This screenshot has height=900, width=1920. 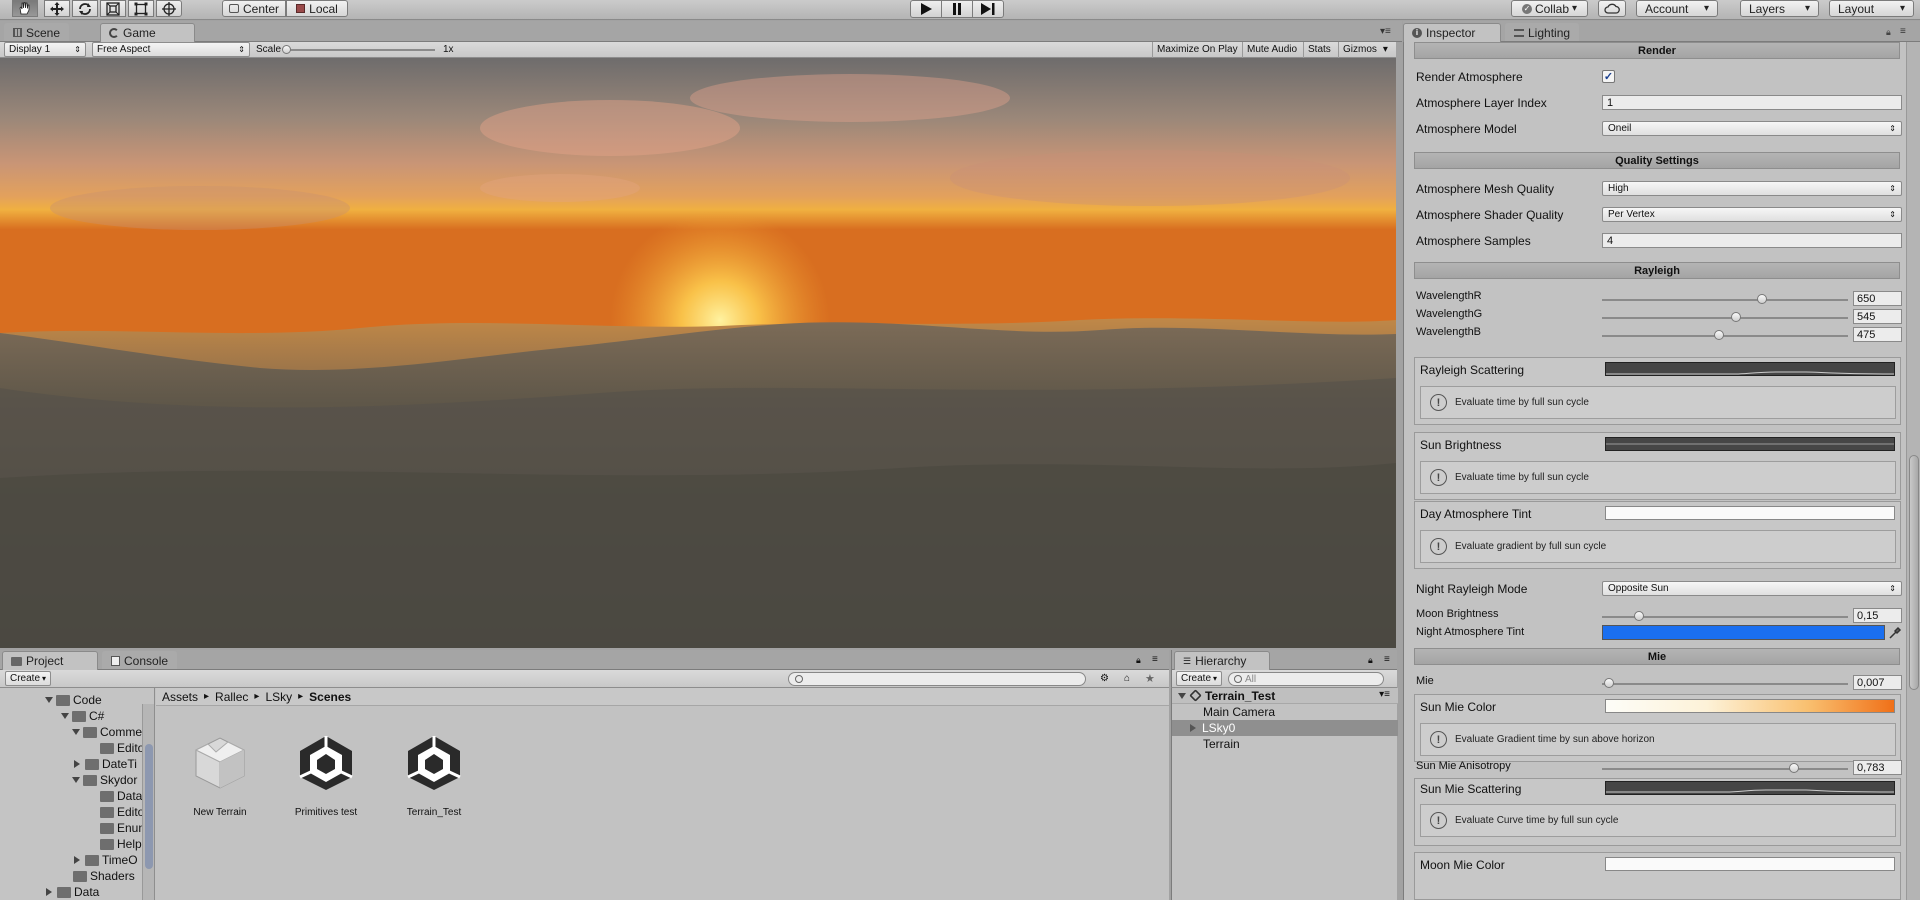 I want to click on asset-terrain-test: Terrain_Test, so click(x=434, y=775).